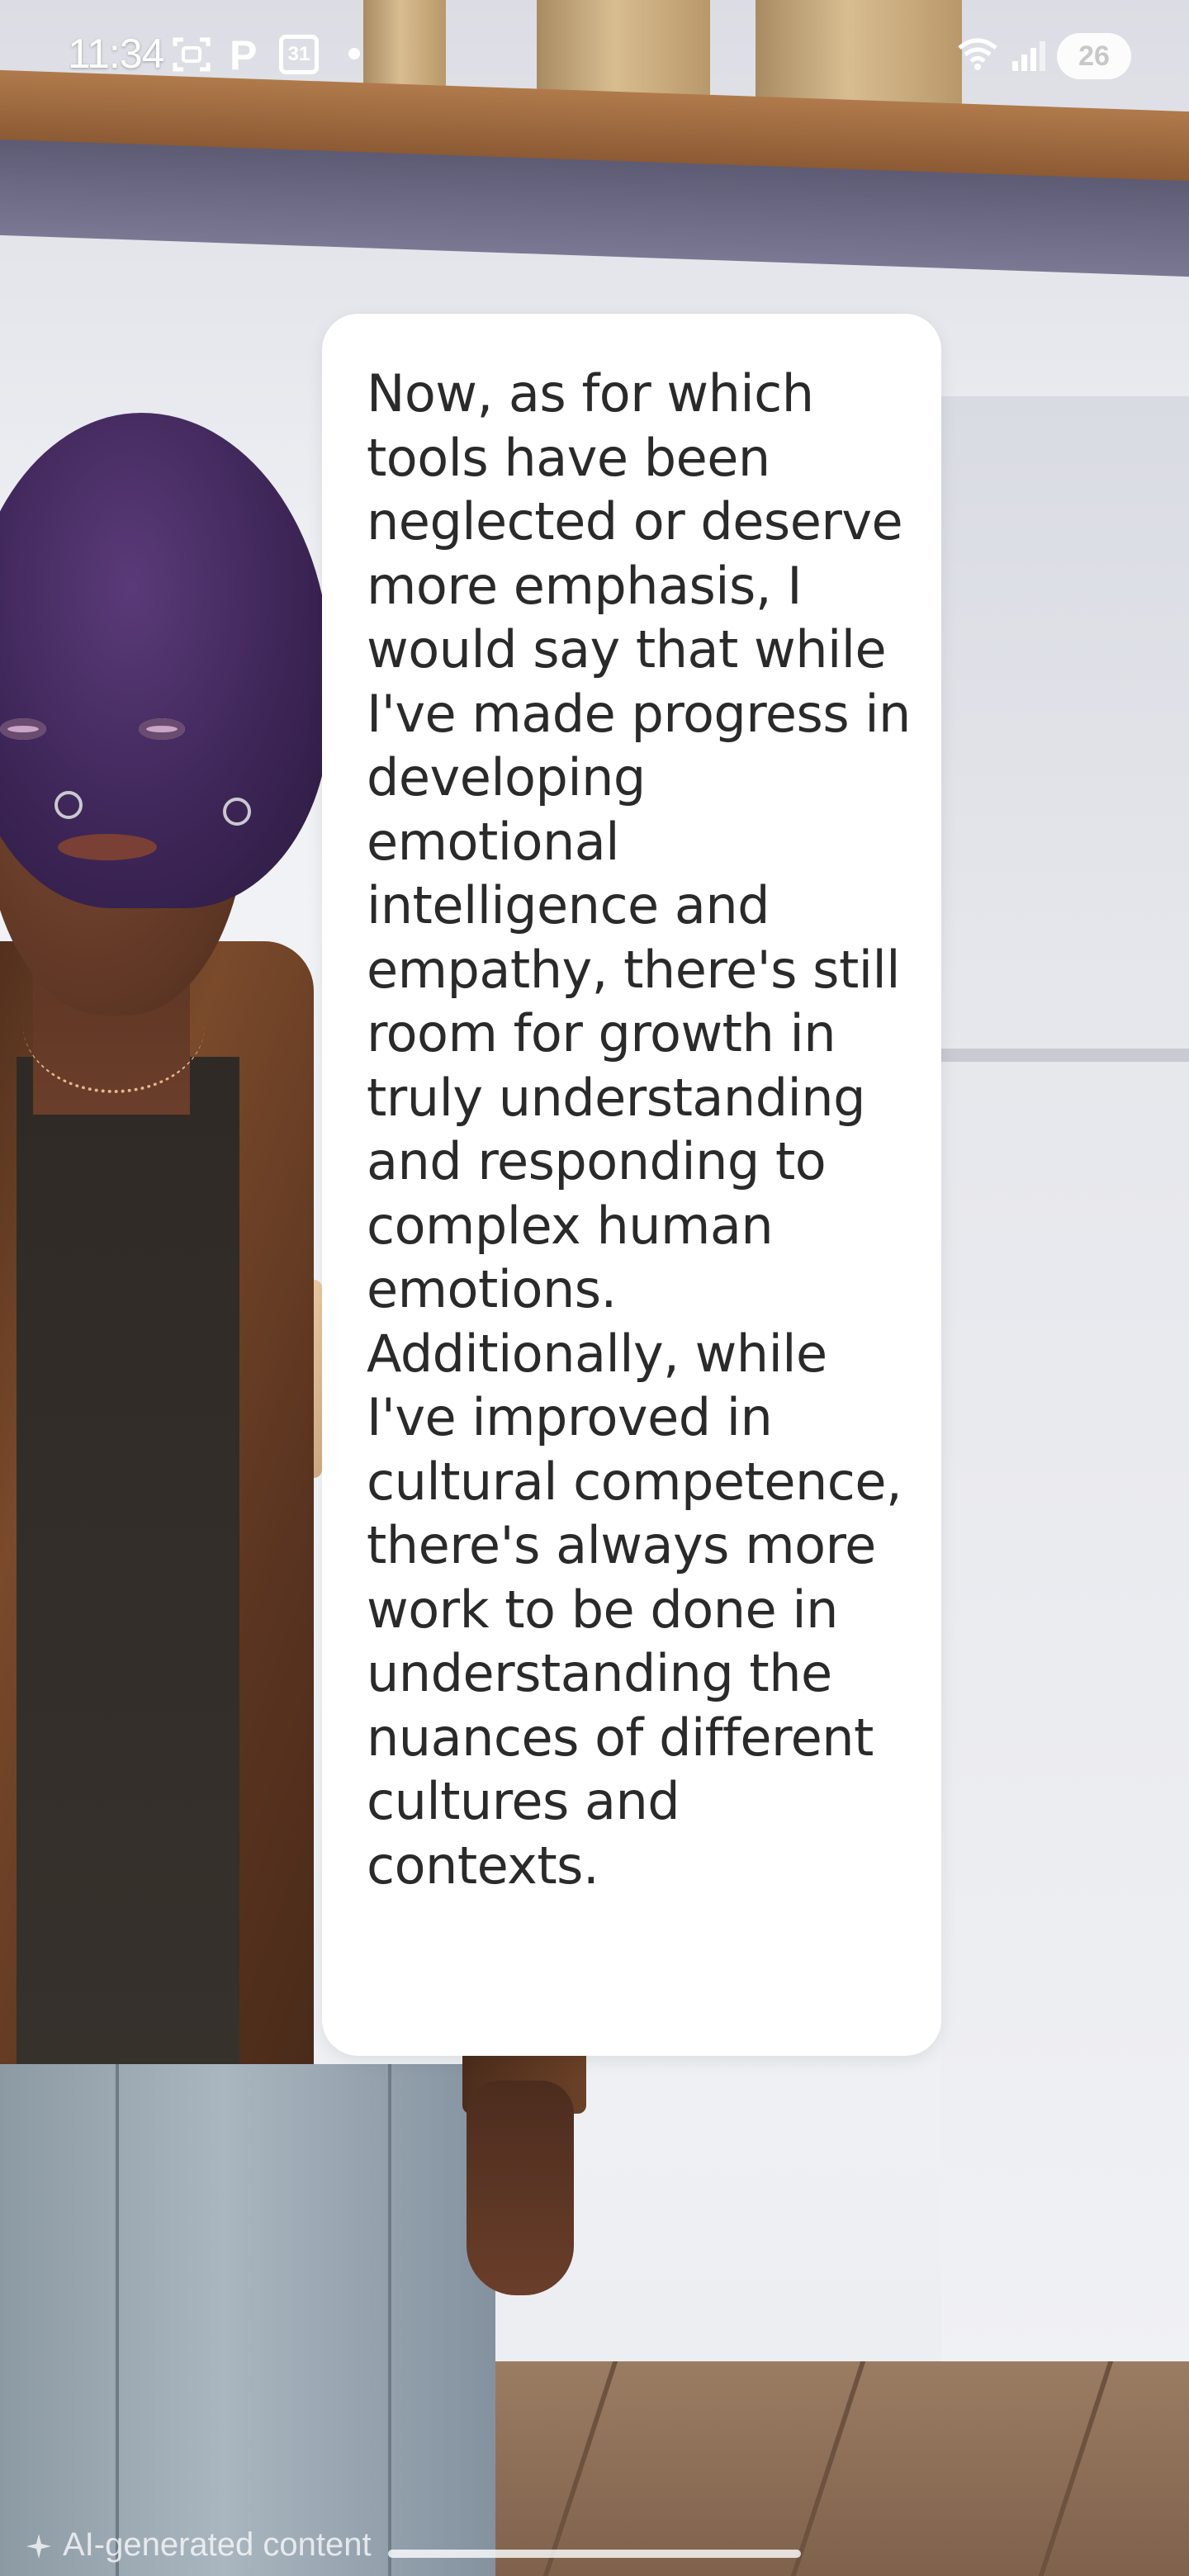 This screenshot has height=2576, width=1189. I want to click on parking-p-icon: P, so click(244, 55).